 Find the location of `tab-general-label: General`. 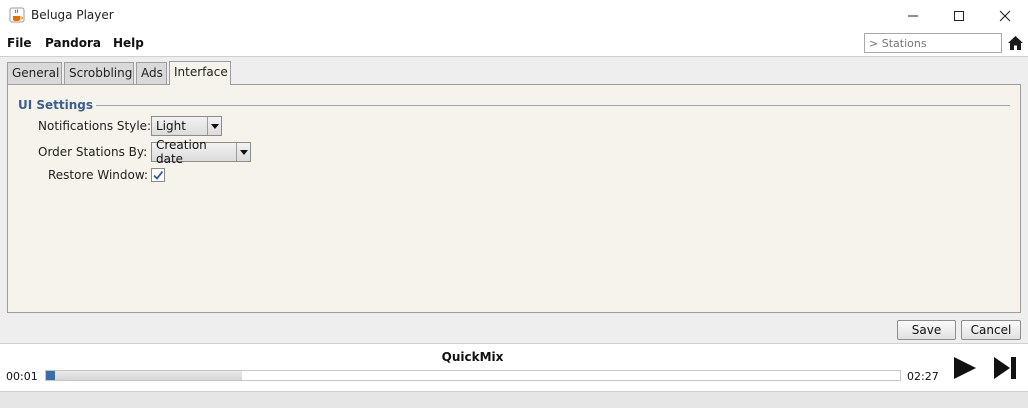

tab-general-label: General is located at coordinates (36, 73).